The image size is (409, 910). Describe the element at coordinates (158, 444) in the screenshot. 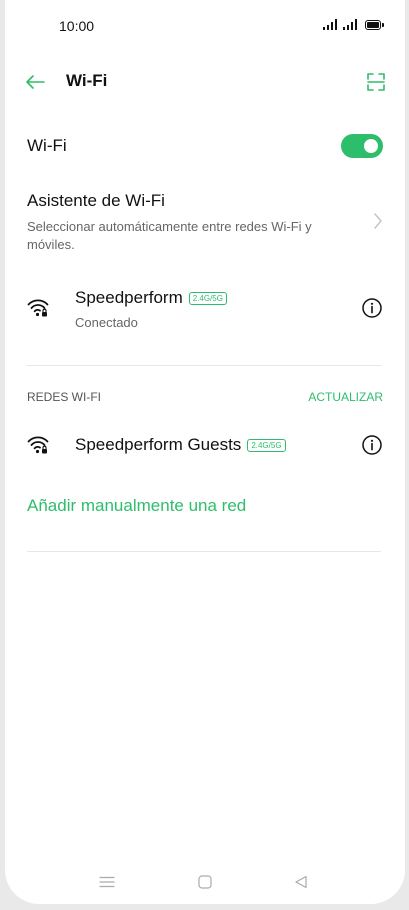

I see `network-name: Speedperform Guests` at that location.